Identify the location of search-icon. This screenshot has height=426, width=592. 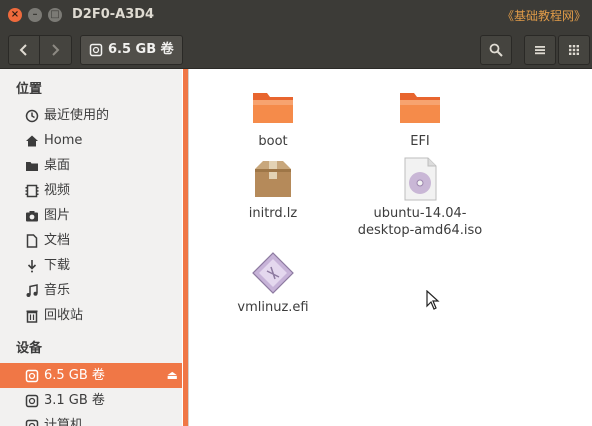
(496, 50).